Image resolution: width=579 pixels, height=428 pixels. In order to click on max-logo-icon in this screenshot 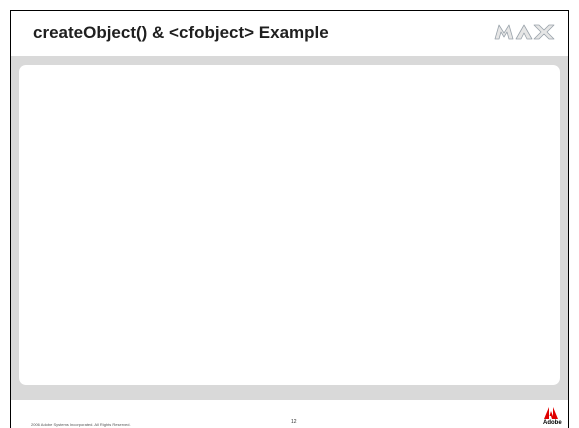, I will do `click(524, 32)`.